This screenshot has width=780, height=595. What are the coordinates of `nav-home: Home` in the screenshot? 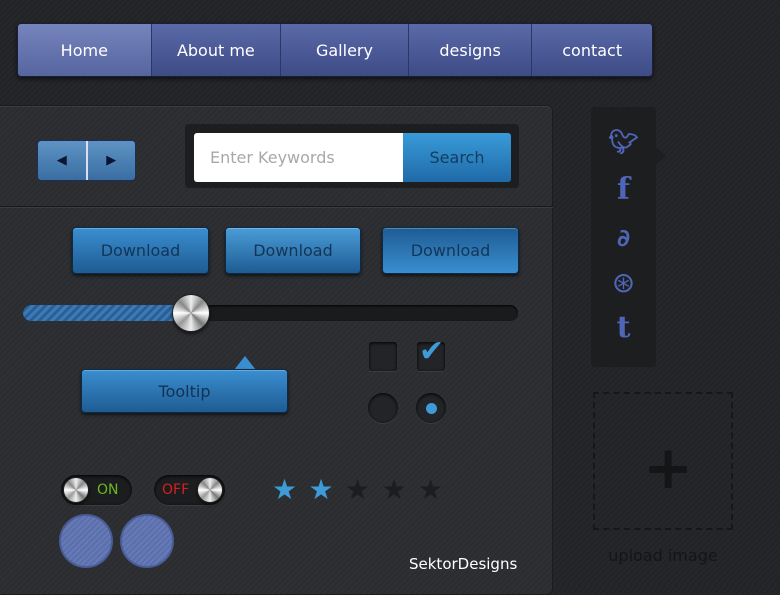 It's located at (85, 50).